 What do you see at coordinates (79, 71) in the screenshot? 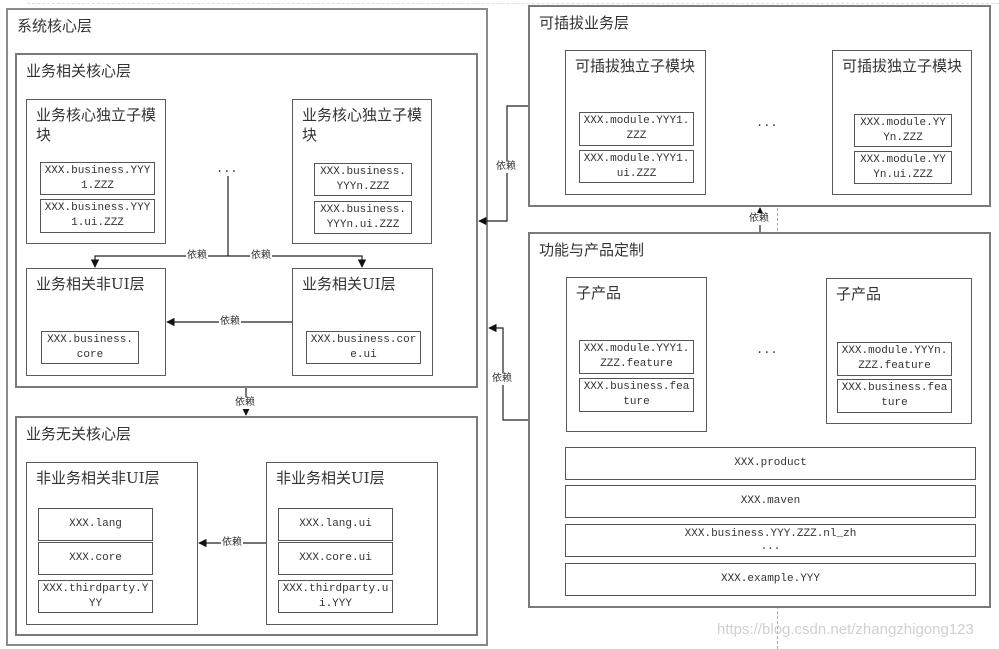
I see `business-core-layer-title: 业务相关核心层` at bounding box center [79, 71].